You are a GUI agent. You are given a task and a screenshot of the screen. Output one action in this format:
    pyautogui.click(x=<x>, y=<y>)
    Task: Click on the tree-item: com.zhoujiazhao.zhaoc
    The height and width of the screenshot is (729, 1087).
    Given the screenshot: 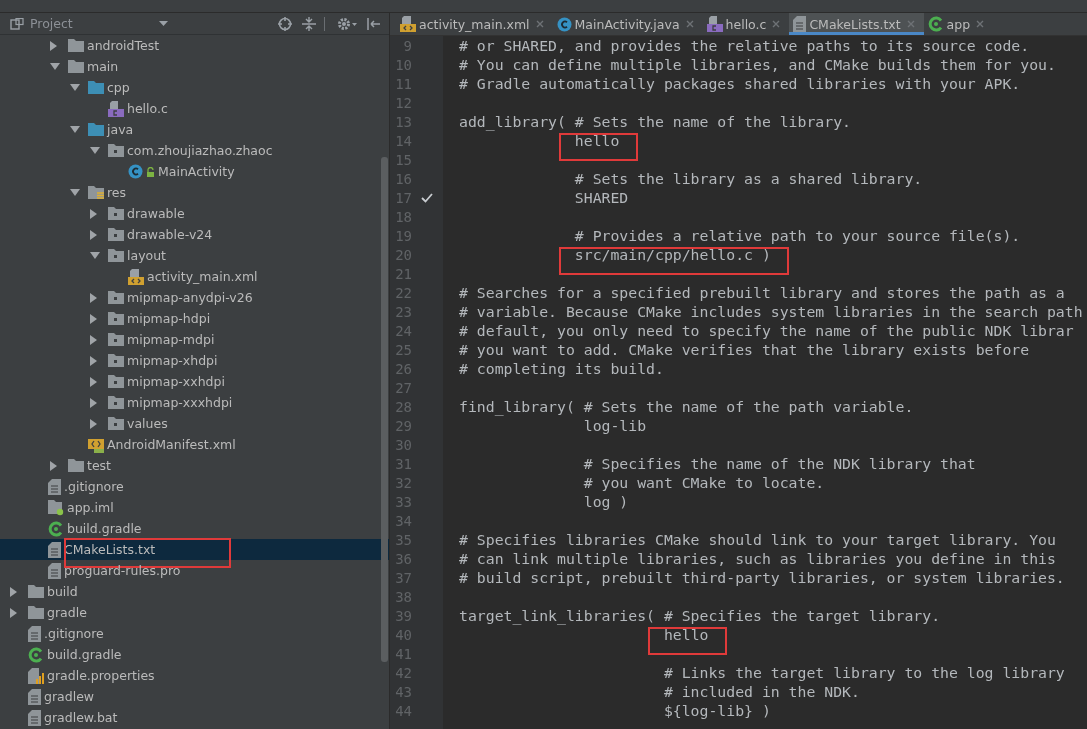 What is the action you would take?
    pyautogui.click(x=194, y=150)
    